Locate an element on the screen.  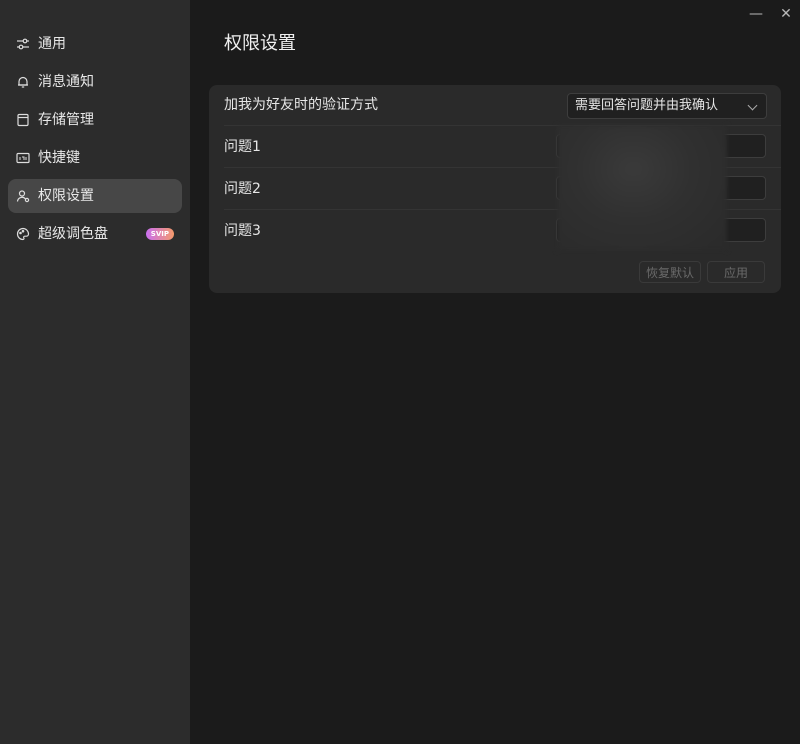
verification-method-select: 需要回答问题并由我确认 is located at coordinates (667, 106).